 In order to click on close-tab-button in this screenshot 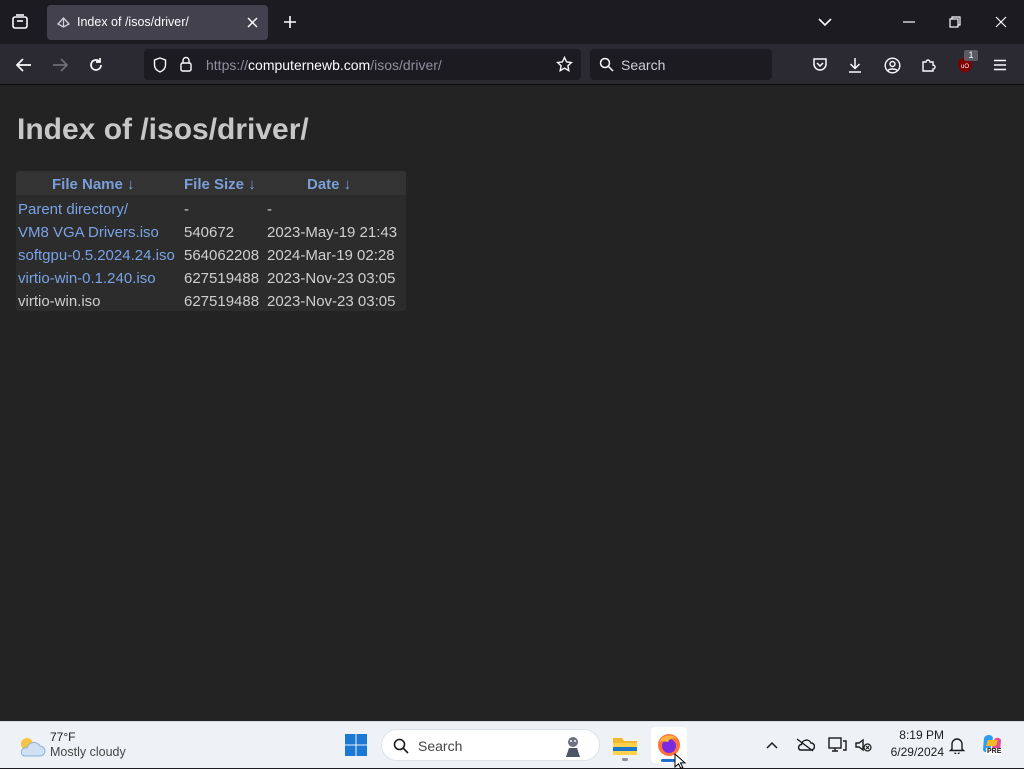, I will do `click(252, 22)`.